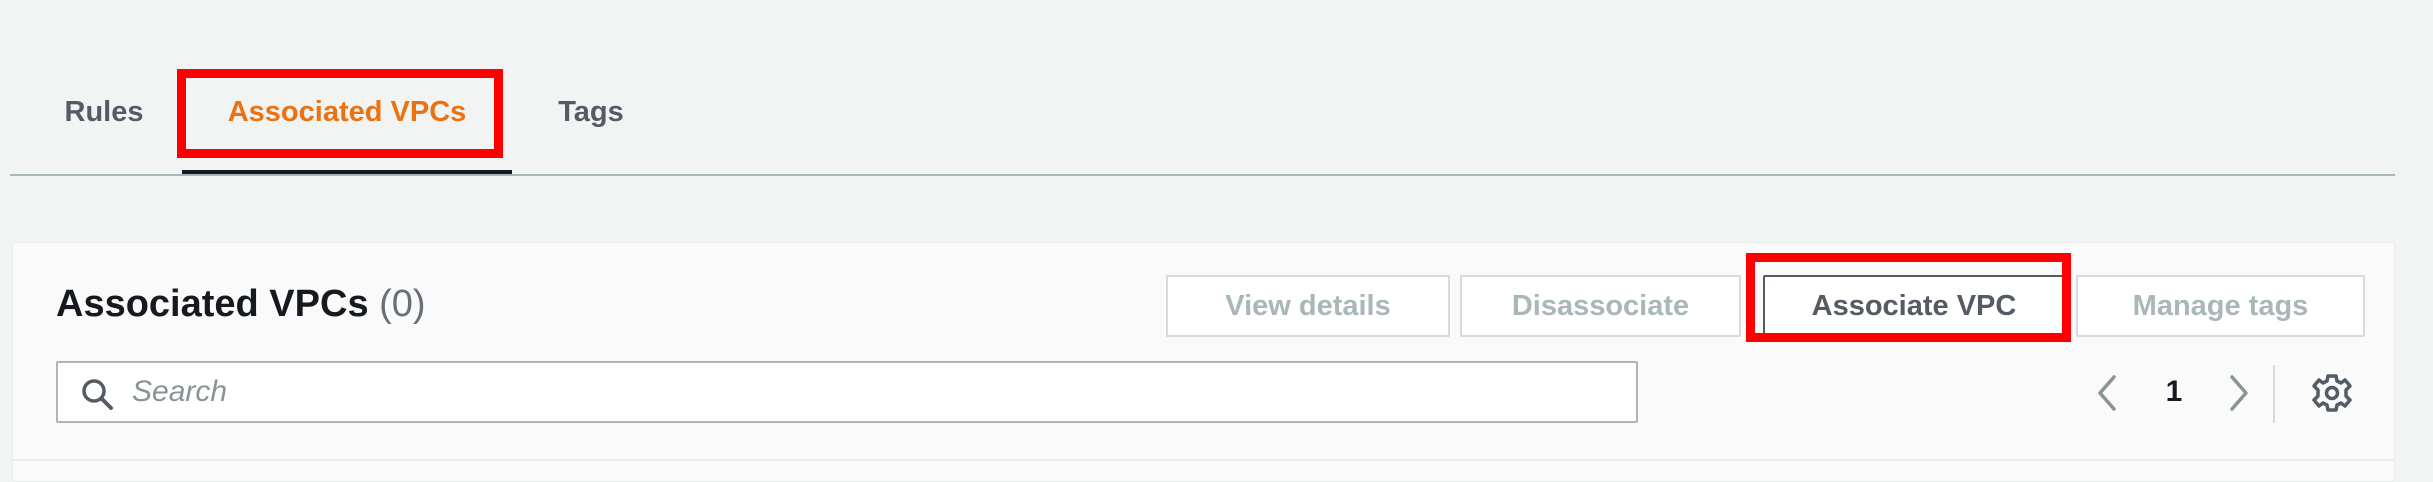 The image size is (2433, 482). I want to click on current-page-number: 1, so click(2174, 392).